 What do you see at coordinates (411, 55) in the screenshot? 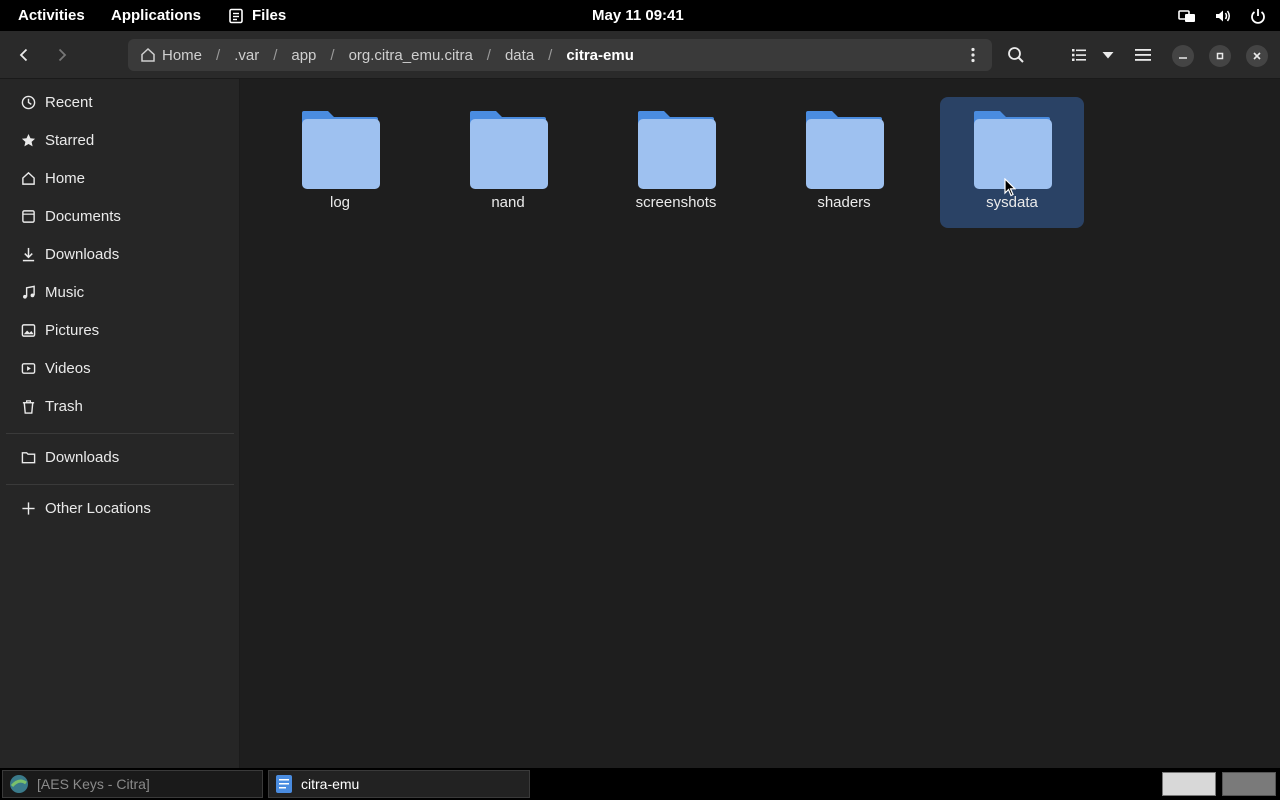
I see `breadcrumb-org-citra: org.citra_emu.citra` at bounding box center [411, 55].